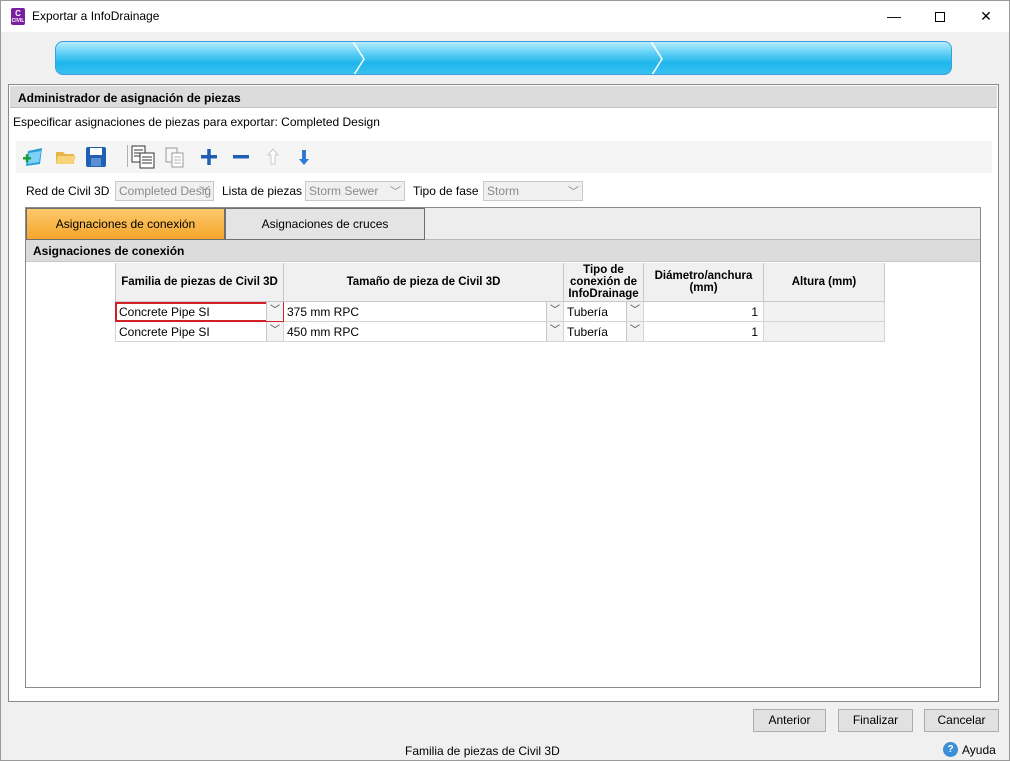  I want to click on cell-size-select: 375 mm RPC ﹀, so click(424, 312).